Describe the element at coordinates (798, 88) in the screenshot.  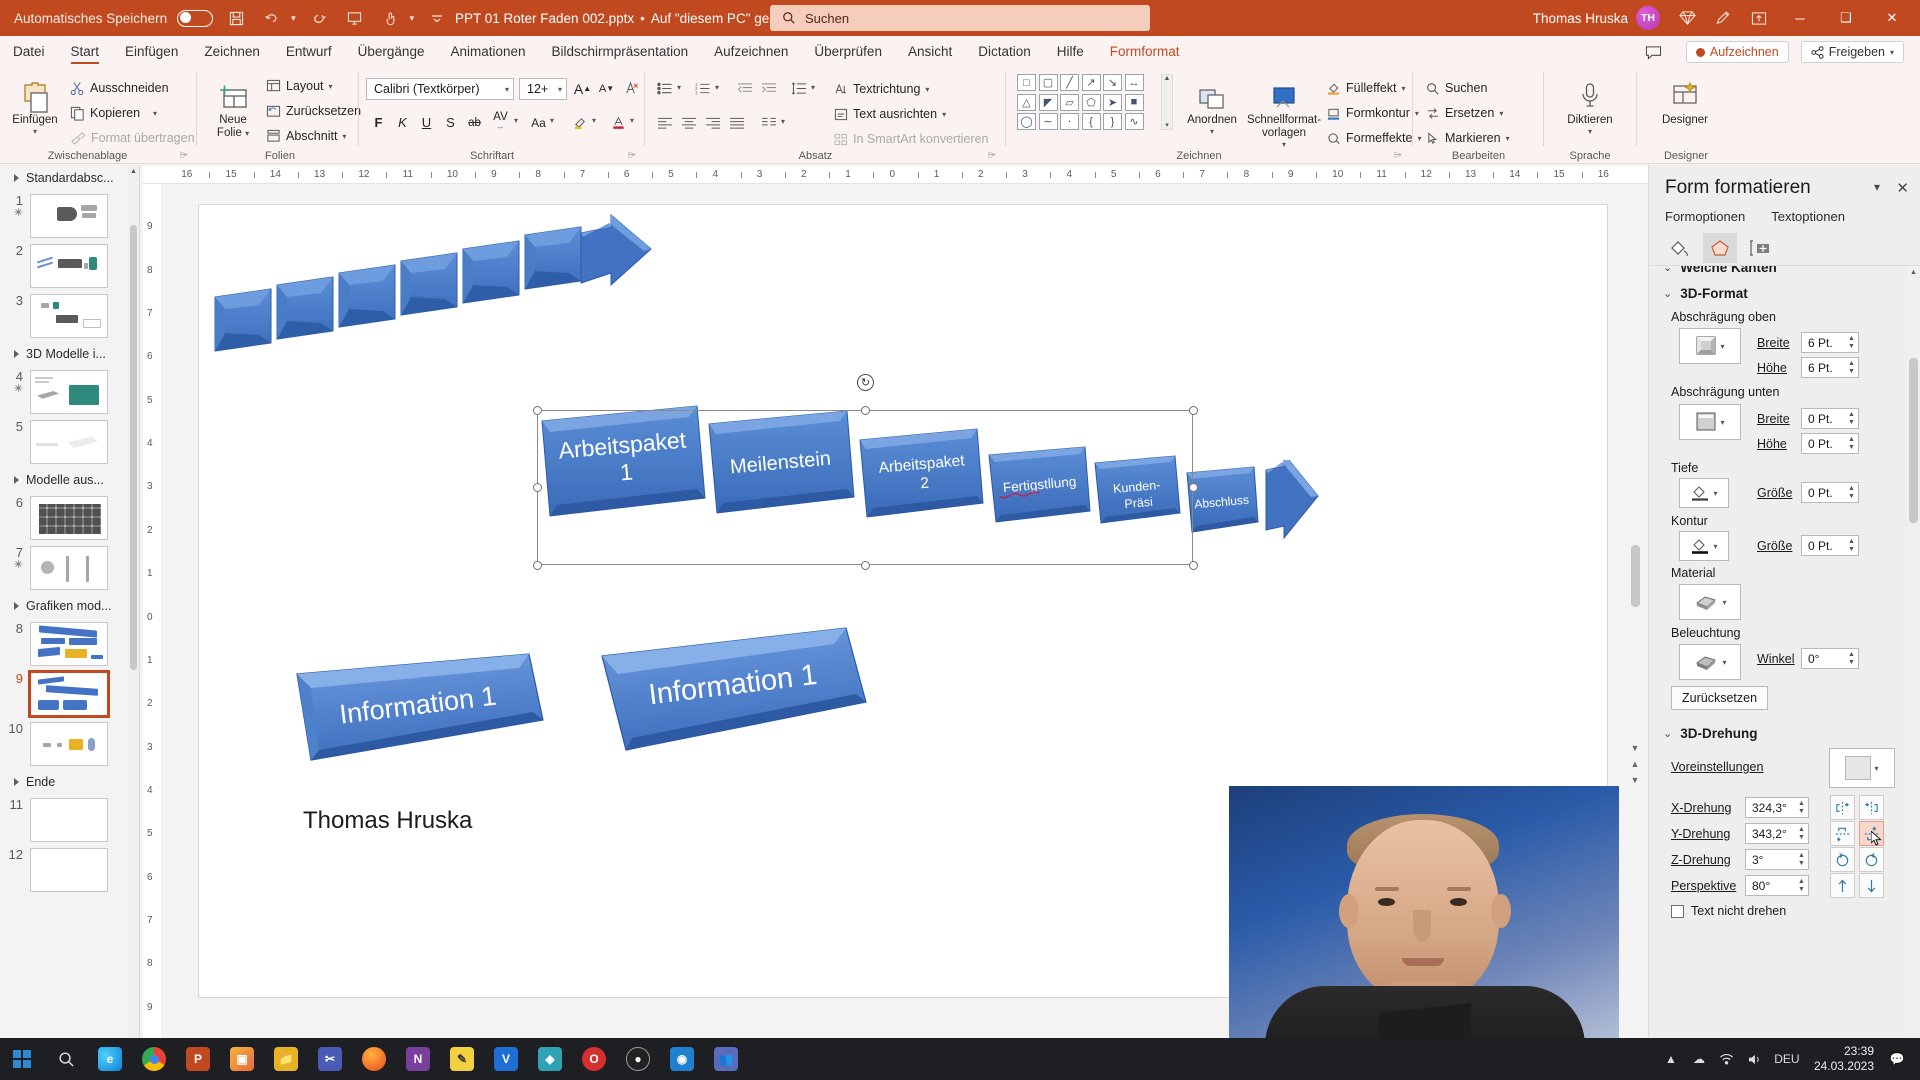
I see `line-spacing-button` at that location.